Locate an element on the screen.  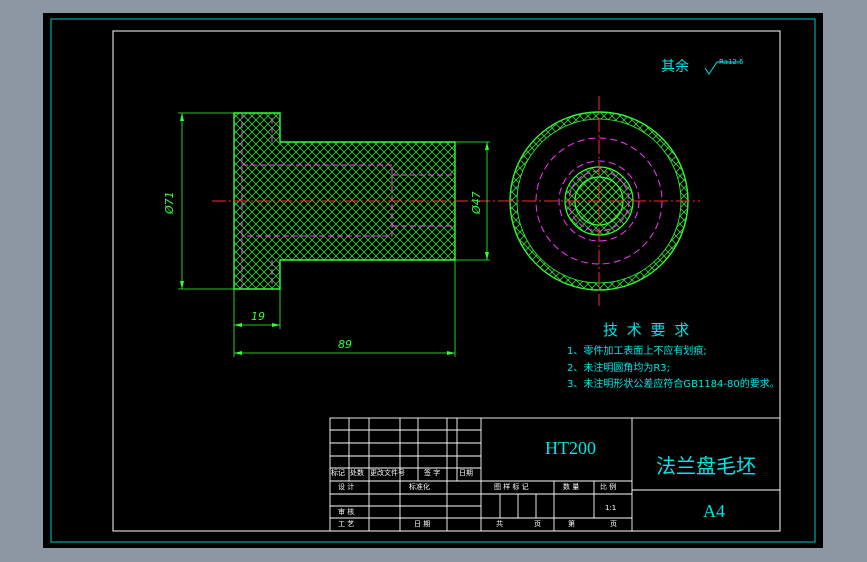
tech-requirements-title: 技 术 要 求 is located at coordinates (647, 330).